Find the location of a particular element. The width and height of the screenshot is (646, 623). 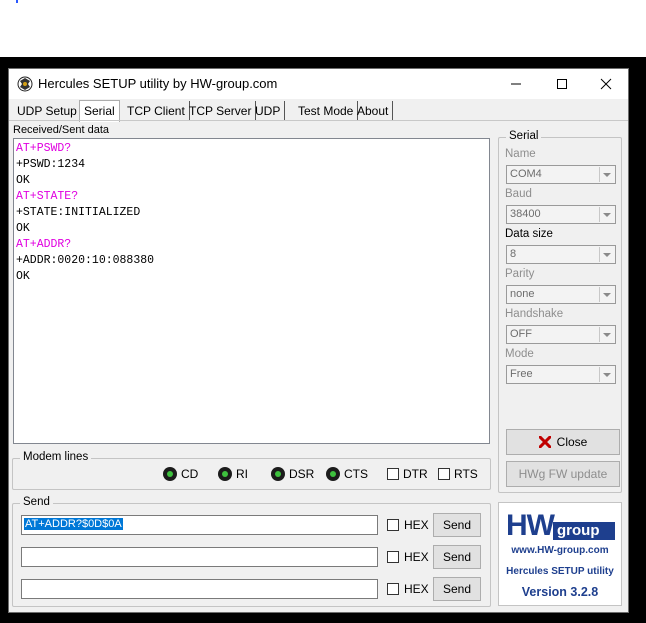

dsr-indicator: DSR is located at coordinates (292, 474).